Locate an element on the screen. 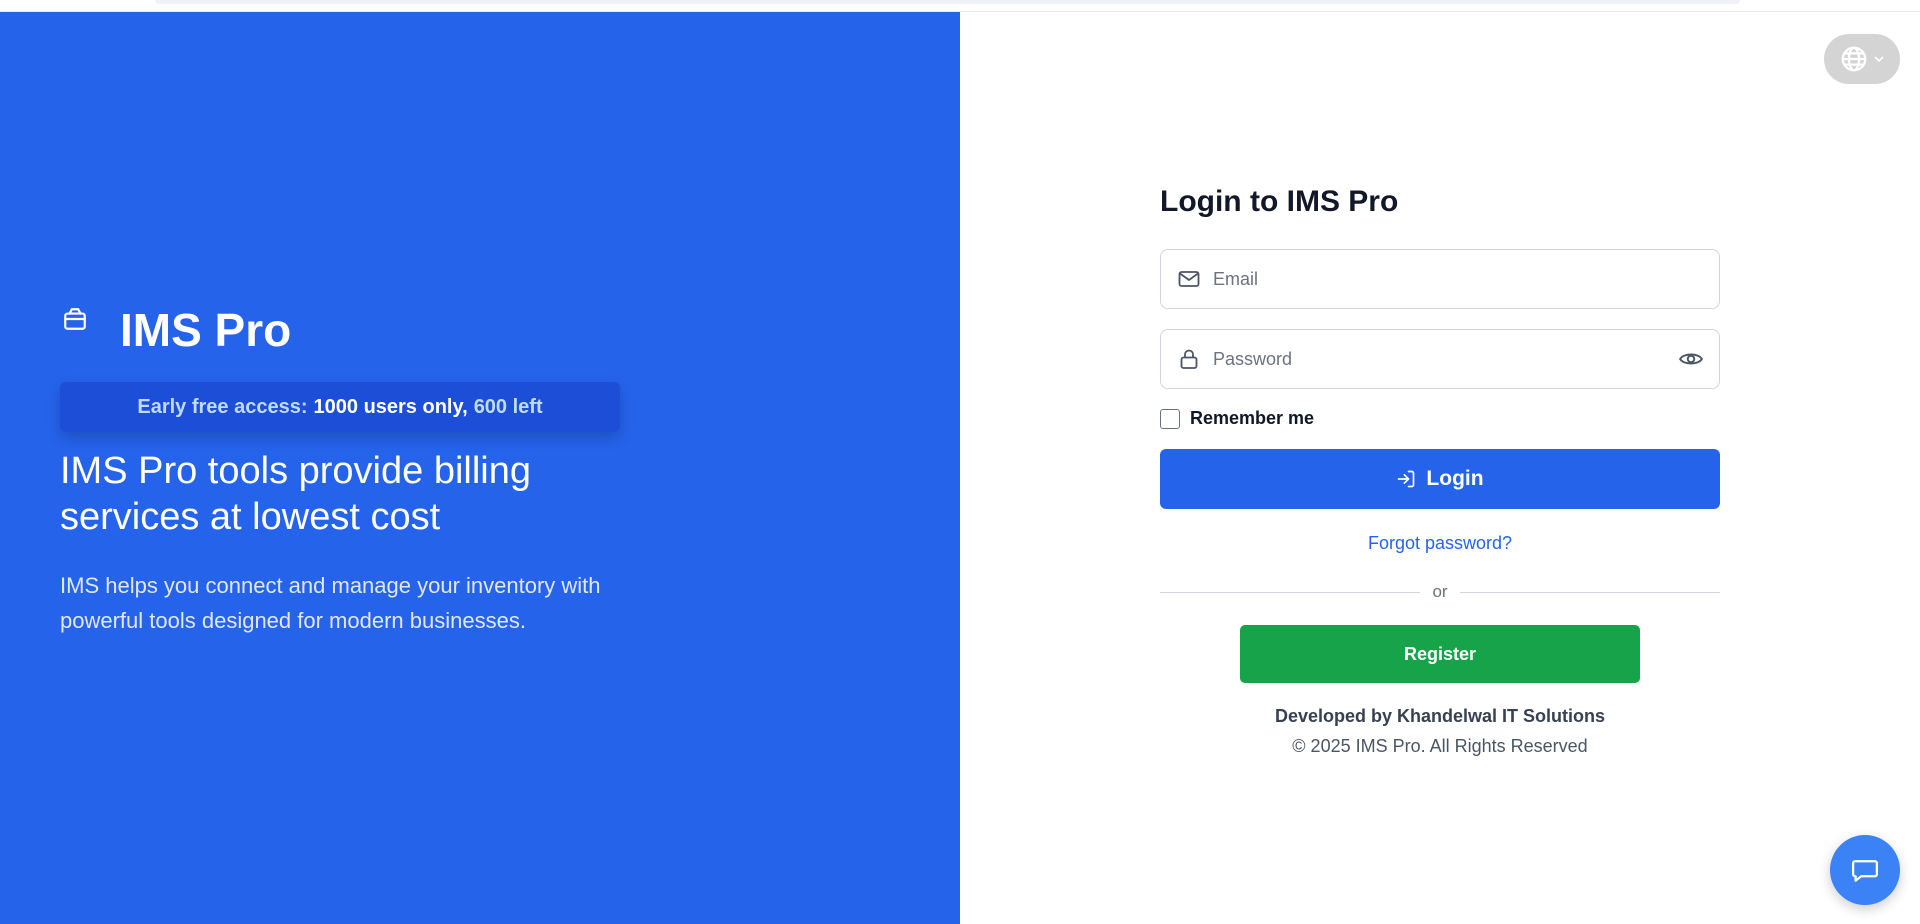 Image resolution: width=1920 pixels, height=924 pixels. log-in-icon is located at coordinates (1406, 479).